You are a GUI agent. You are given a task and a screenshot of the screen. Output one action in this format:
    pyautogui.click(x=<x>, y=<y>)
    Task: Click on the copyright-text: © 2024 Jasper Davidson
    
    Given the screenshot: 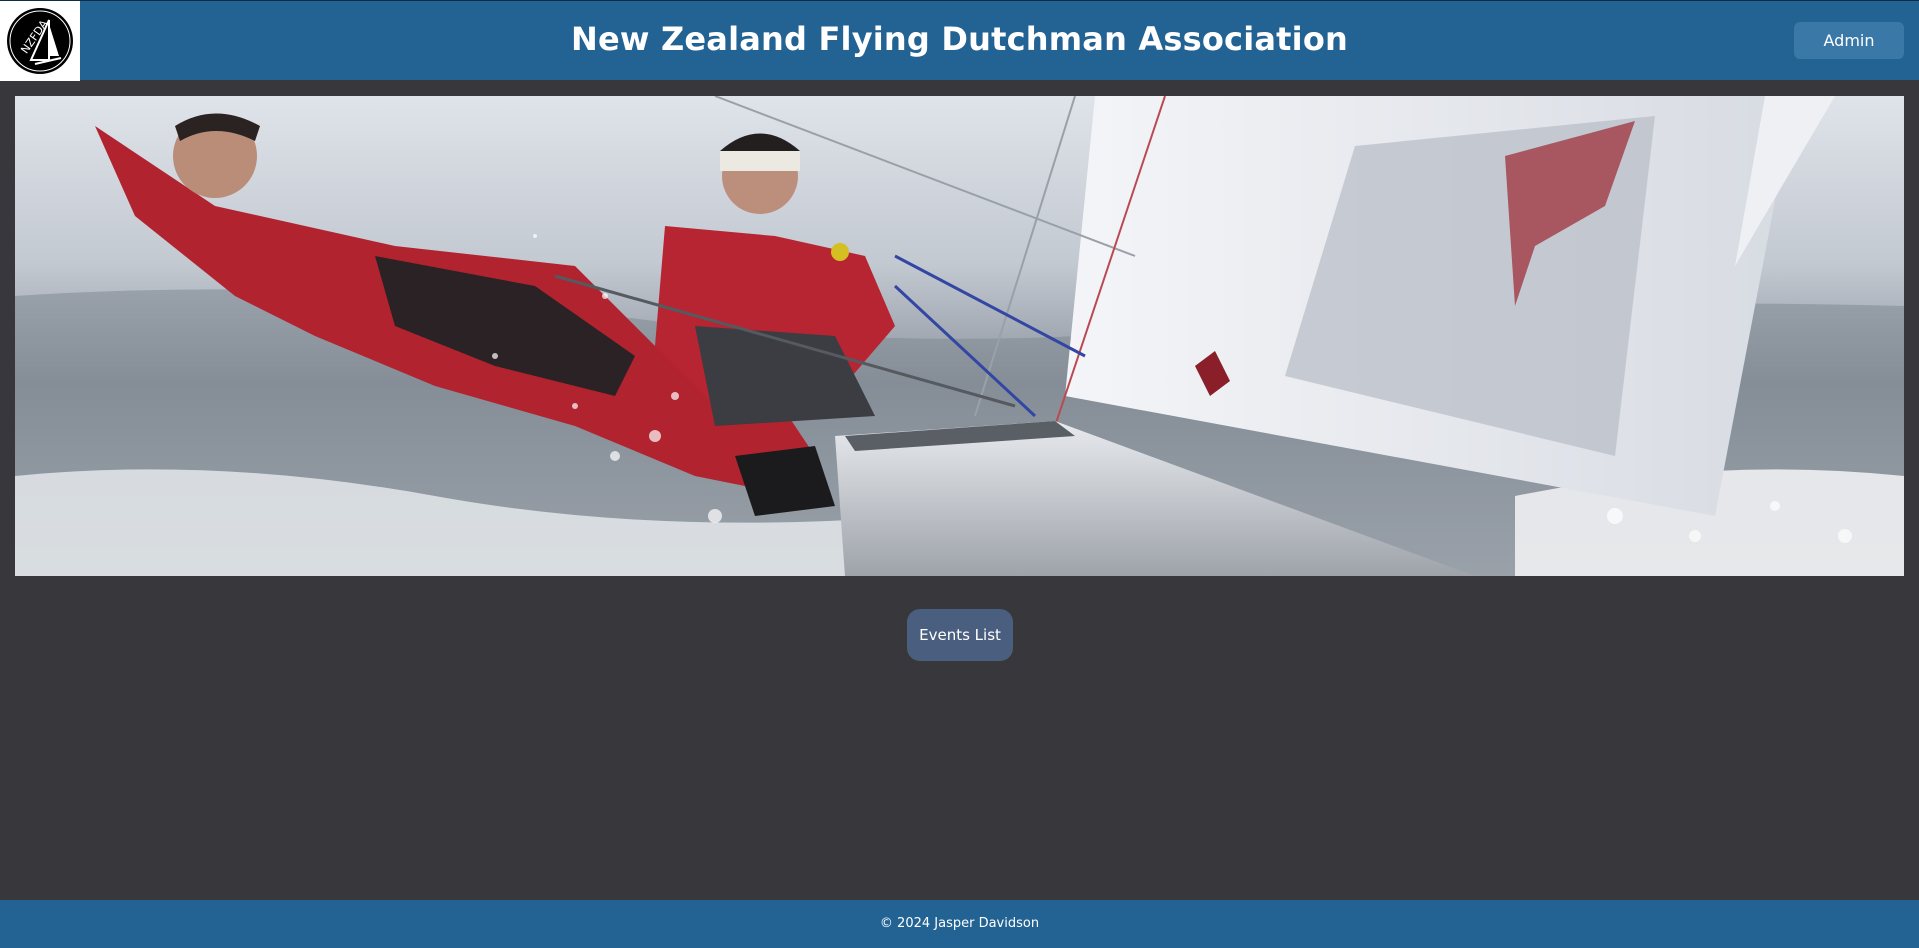 What is the action you would take?
    pyautogui.click(x=959, y=923)
    